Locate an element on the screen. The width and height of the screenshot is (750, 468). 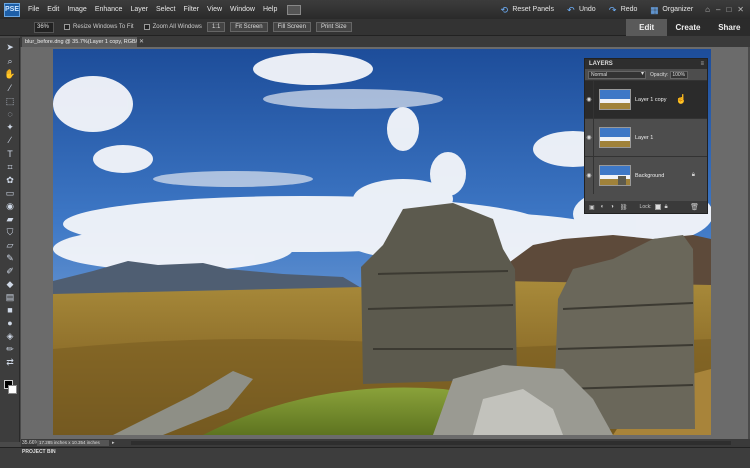
resize-windows-checkbox: Resize Windows To Fit is located at coordinates (99, 27).